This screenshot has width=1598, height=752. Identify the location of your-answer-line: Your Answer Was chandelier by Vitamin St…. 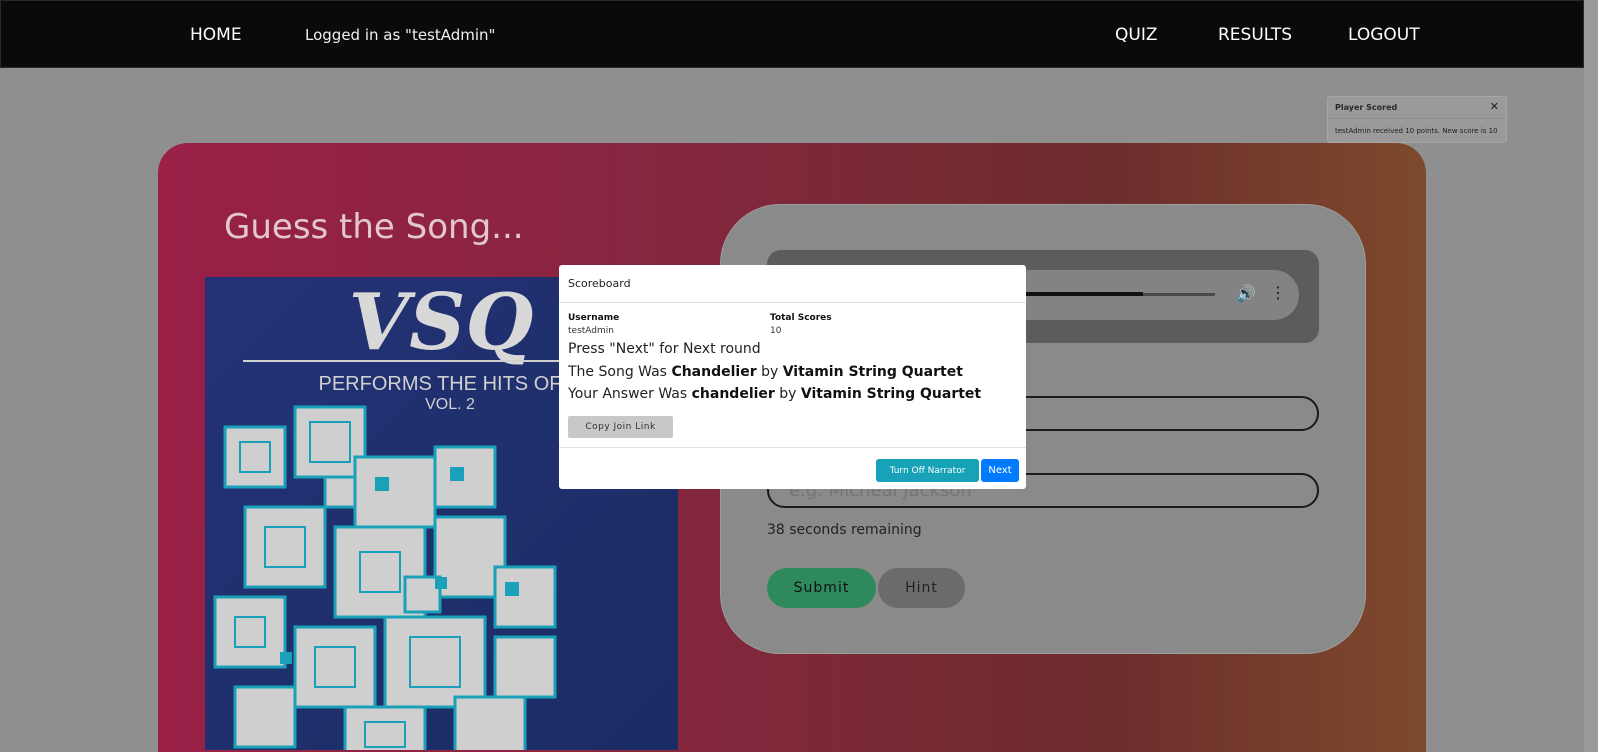
(774, 394).